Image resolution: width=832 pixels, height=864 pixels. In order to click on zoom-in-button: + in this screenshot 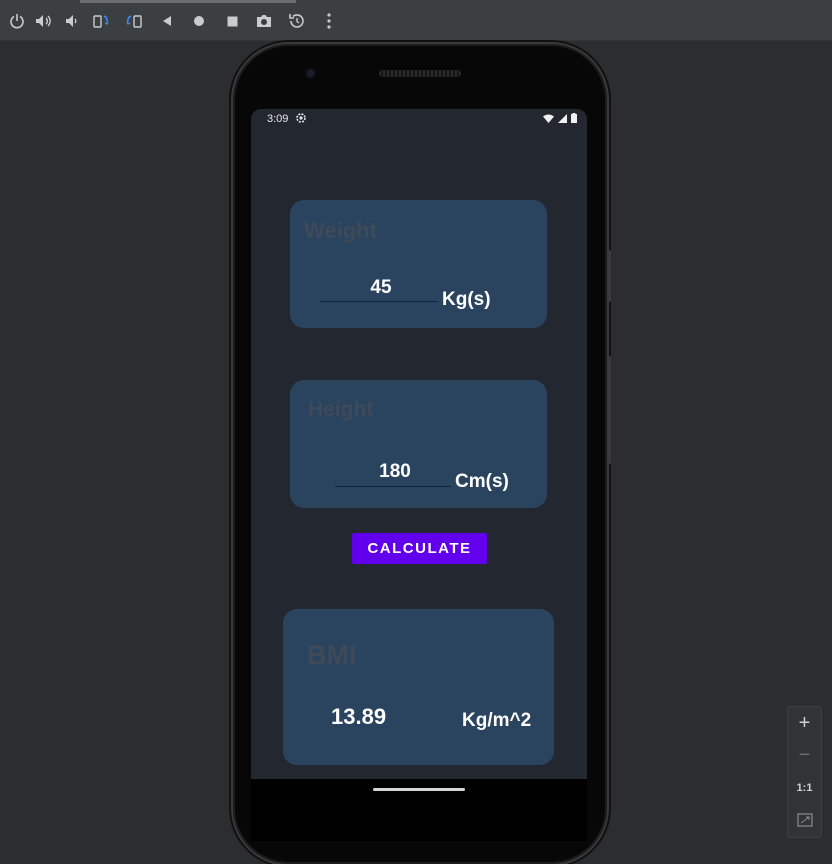, I will do `click(804, 723)`.